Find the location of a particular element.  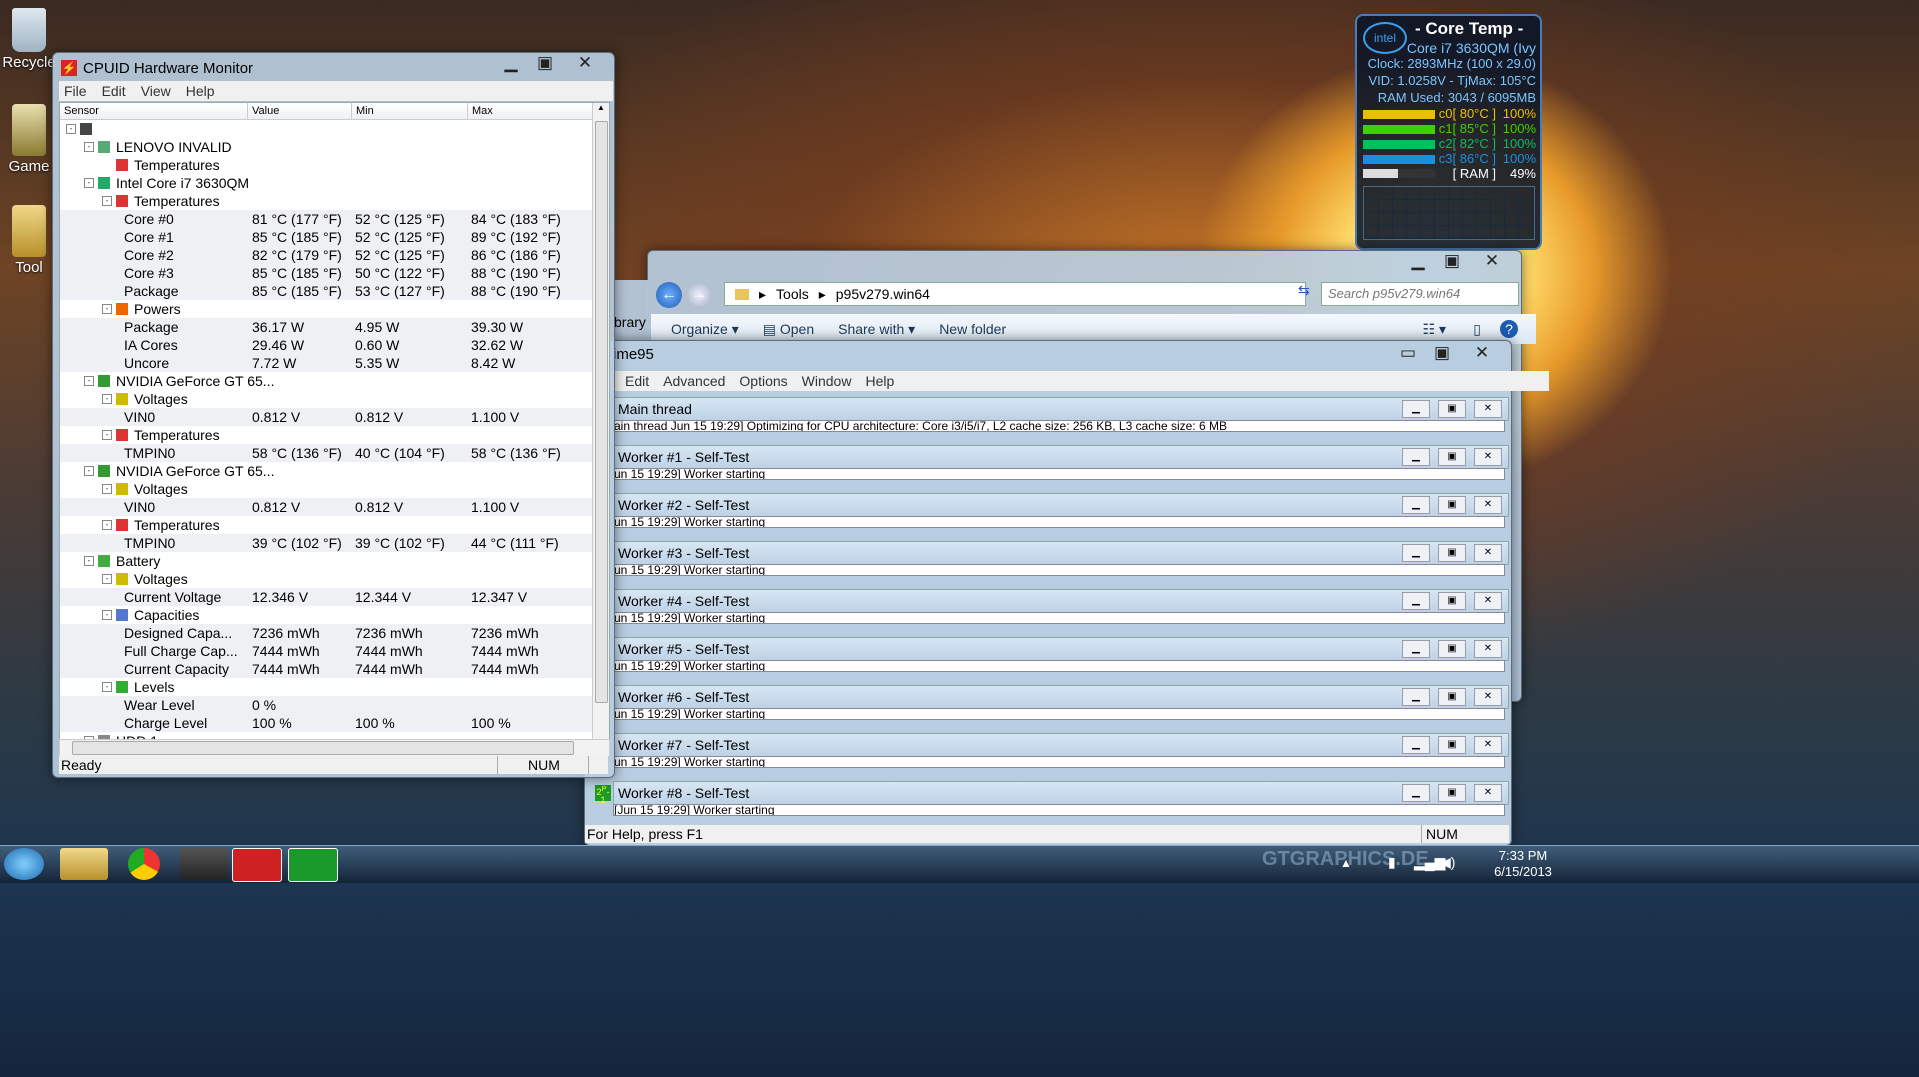

new-folder-button: New folder is located at coordinates (972, 329).